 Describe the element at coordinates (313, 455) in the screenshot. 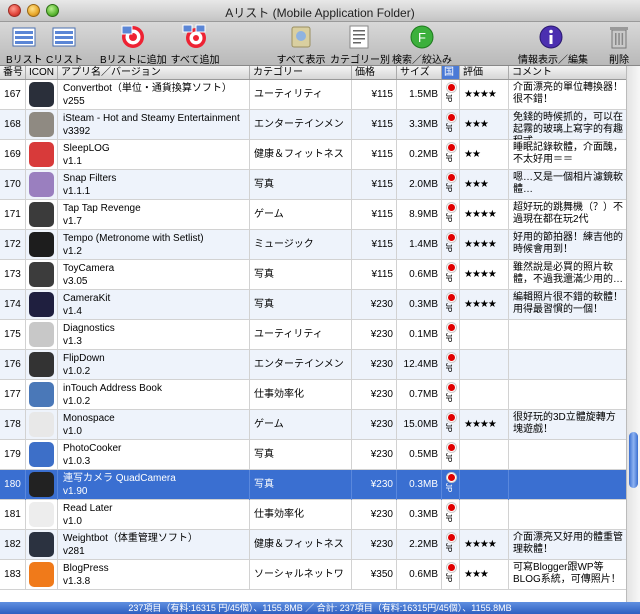

I see `table-row: 179 PhotoCooker v1.0.3 写真 ¥230 0.5MB JP` at that location.